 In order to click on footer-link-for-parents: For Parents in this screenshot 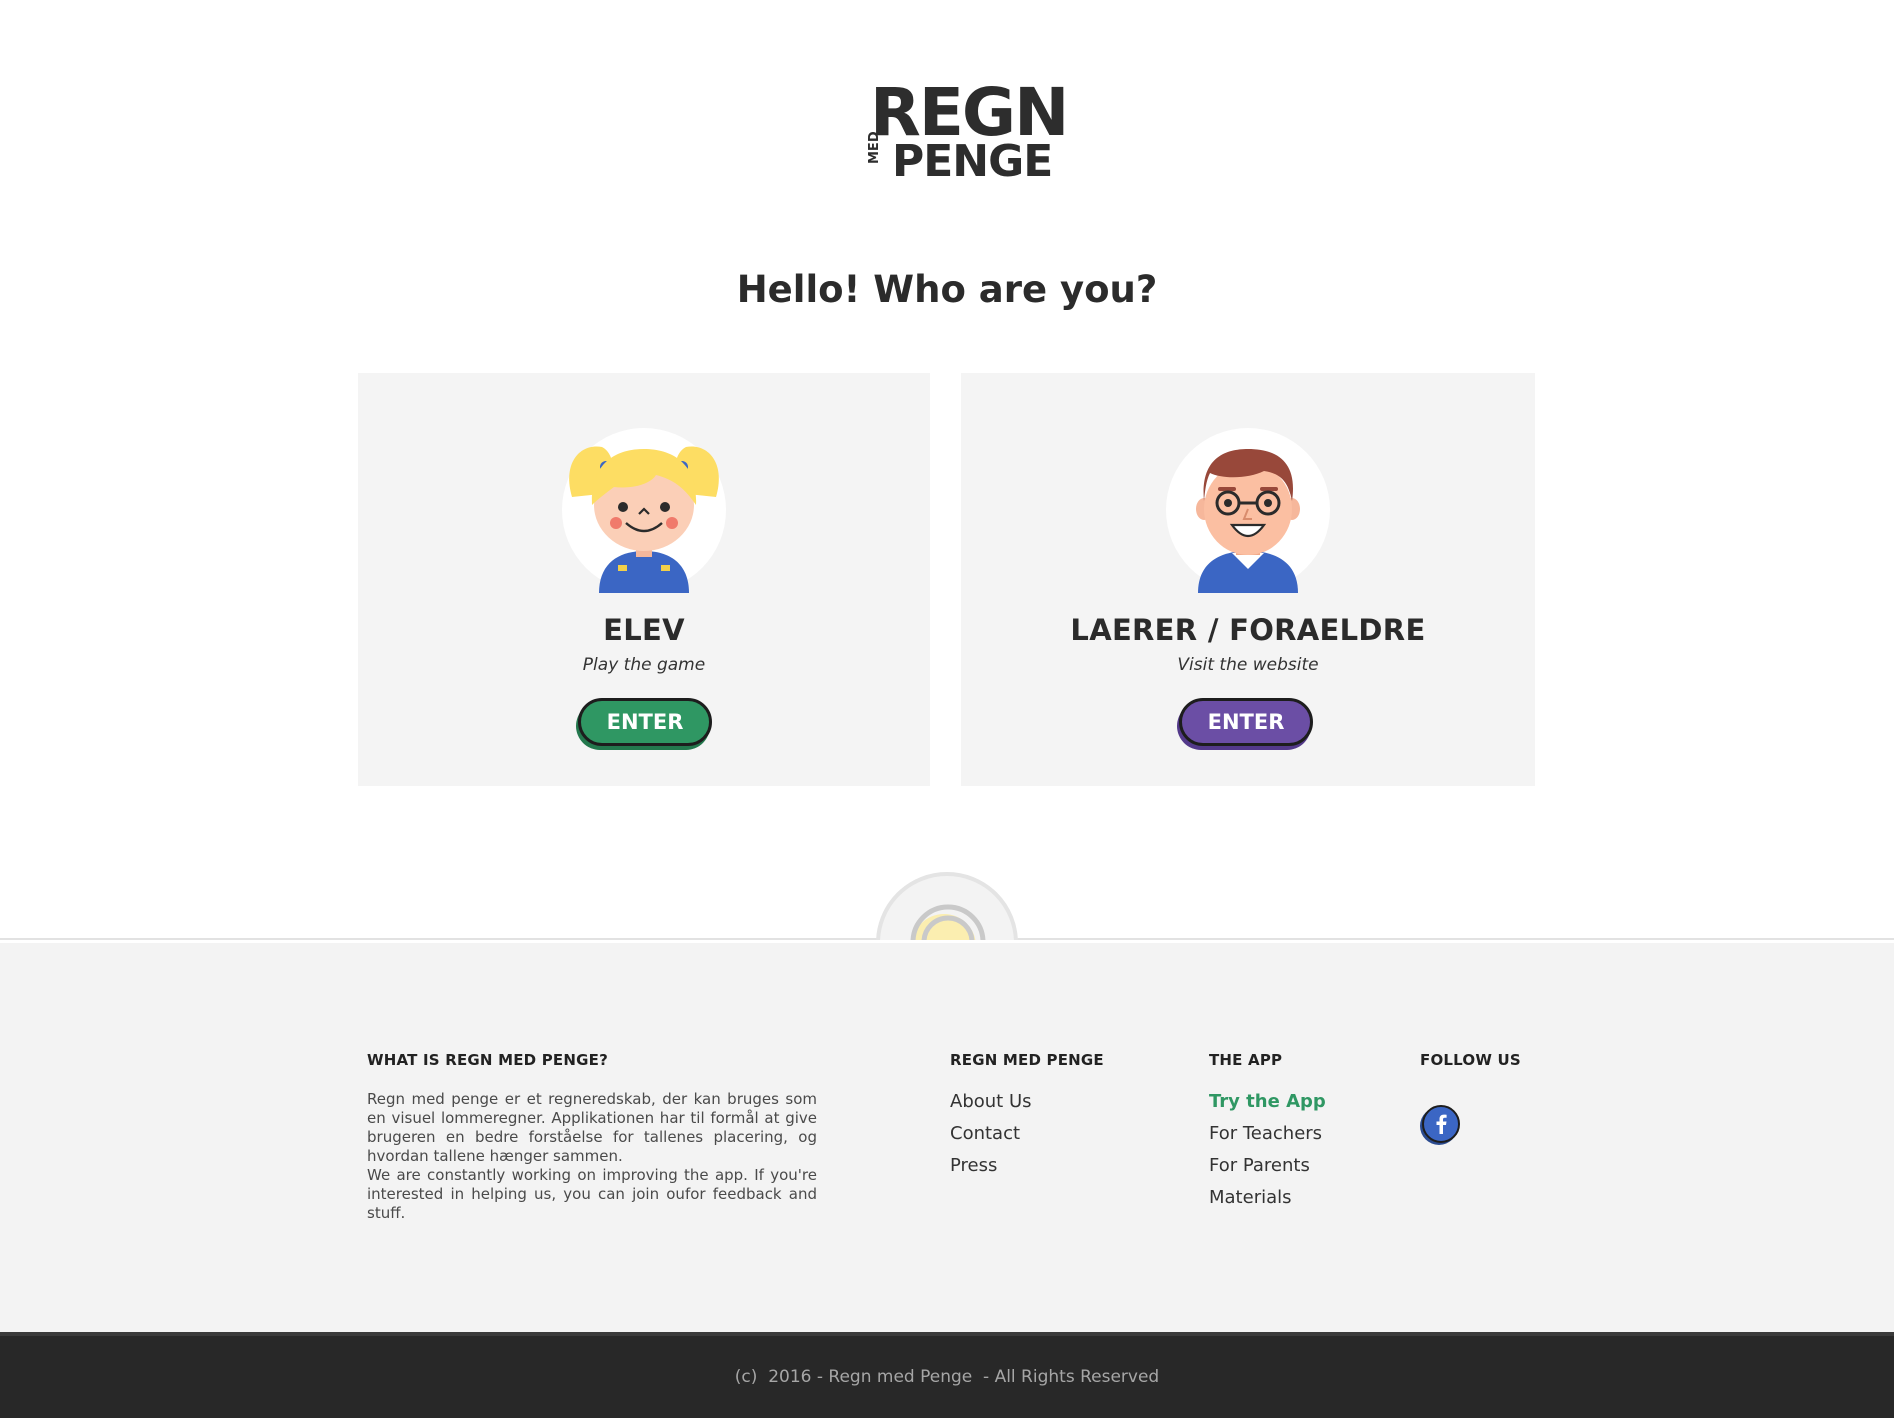, I will do `click(1267, 1166)`.